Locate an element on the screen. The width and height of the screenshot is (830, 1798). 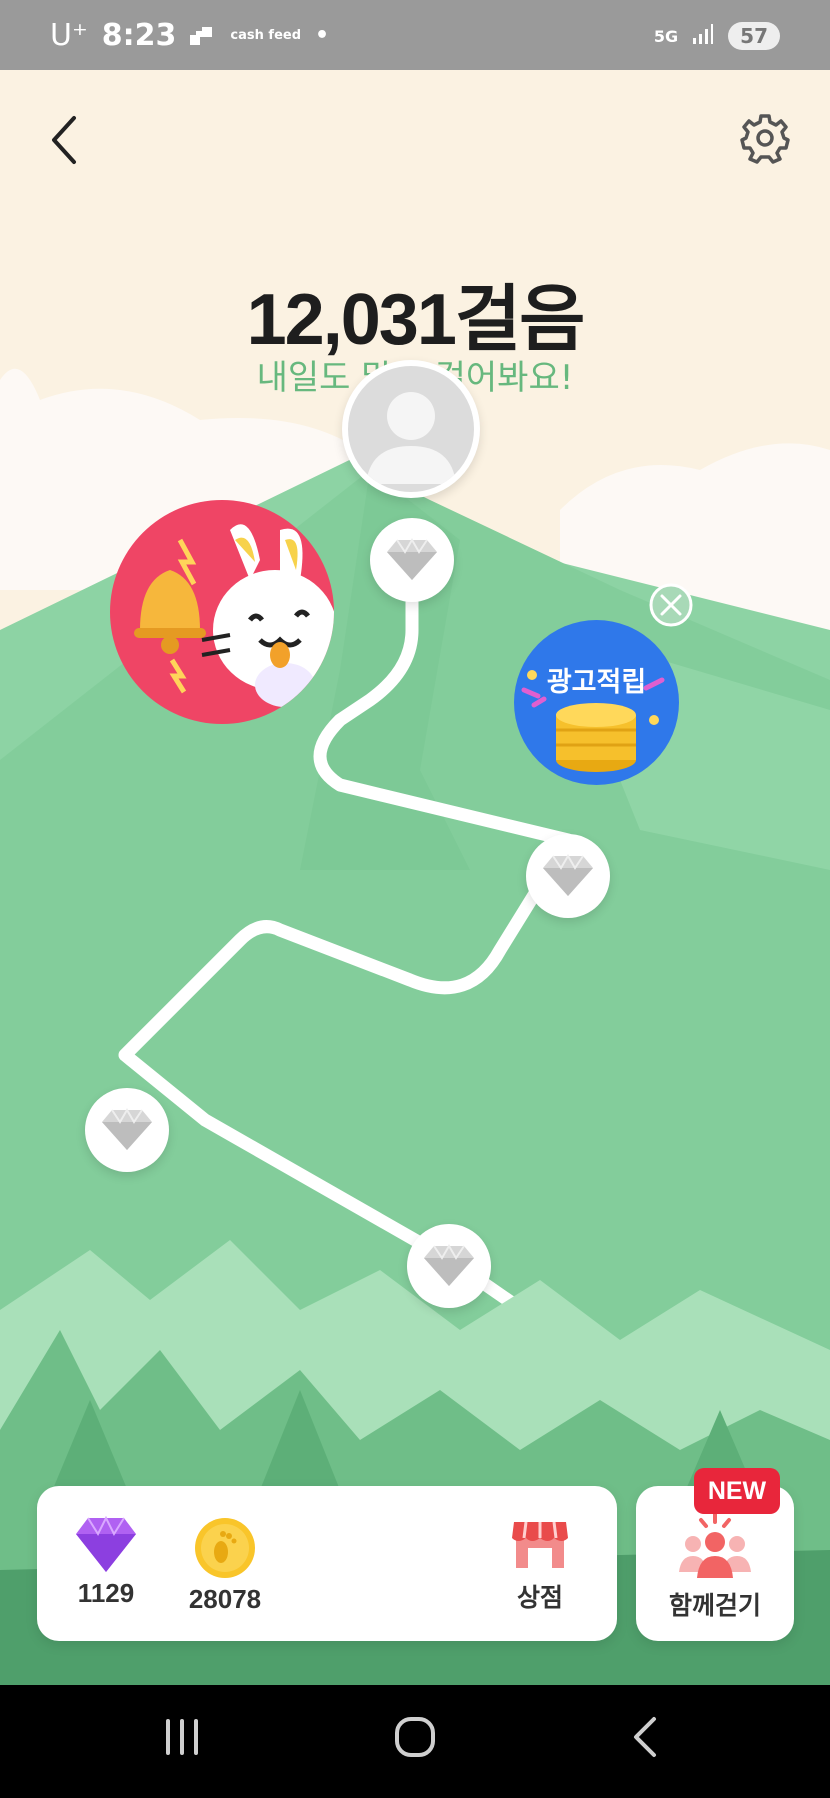
chevron-left-icon is located at coordinates (64, 140).